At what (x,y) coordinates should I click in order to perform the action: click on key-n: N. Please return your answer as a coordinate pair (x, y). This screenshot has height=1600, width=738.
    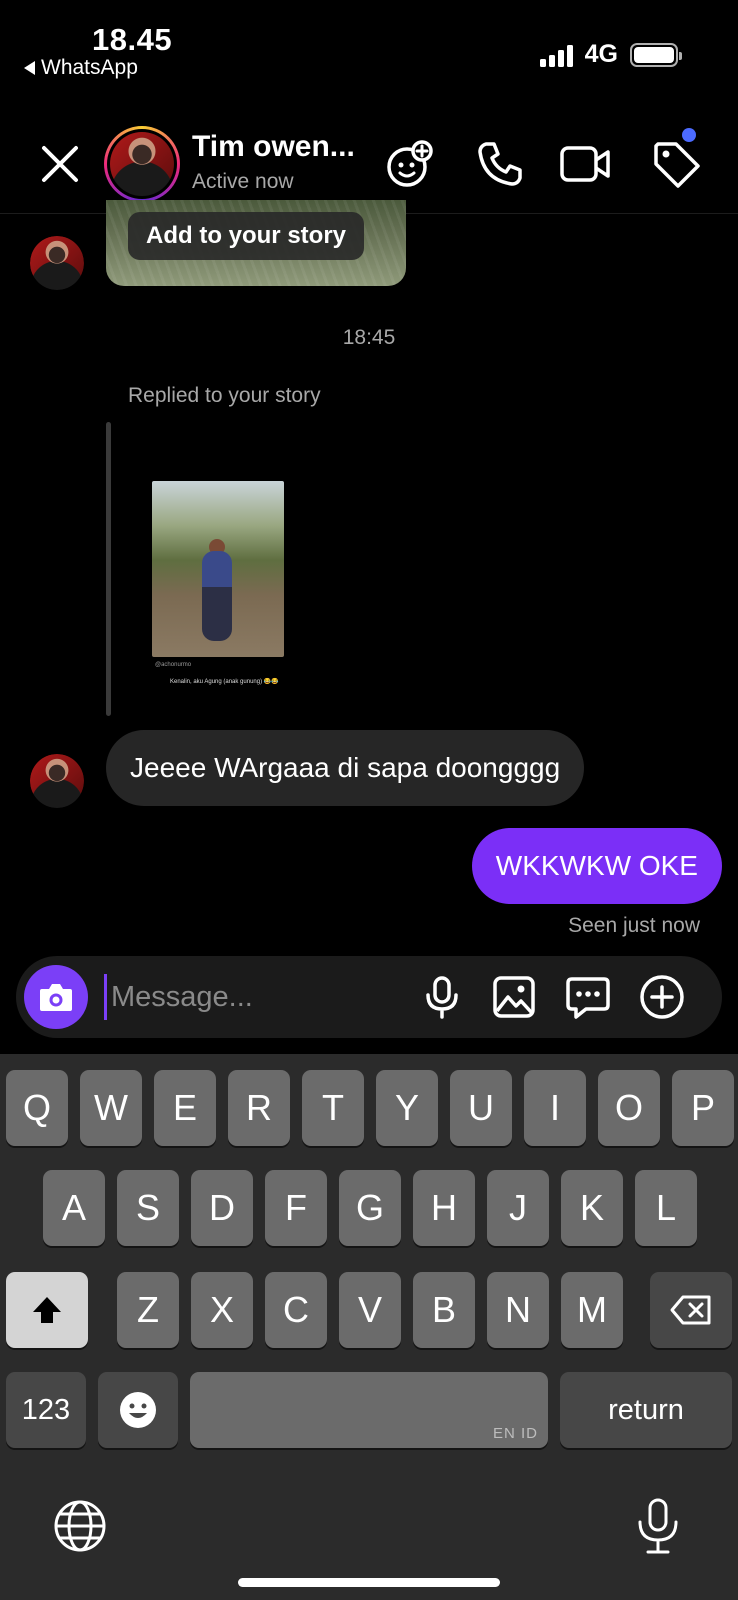
    Looking at the image, I should click on (518, 1310).